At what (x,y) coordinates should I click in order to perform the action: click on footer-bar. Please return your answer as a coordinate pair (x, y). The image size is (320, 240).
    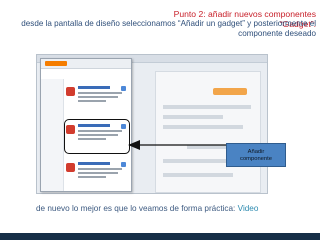
    Looking at the image, I should click on (160, 236).